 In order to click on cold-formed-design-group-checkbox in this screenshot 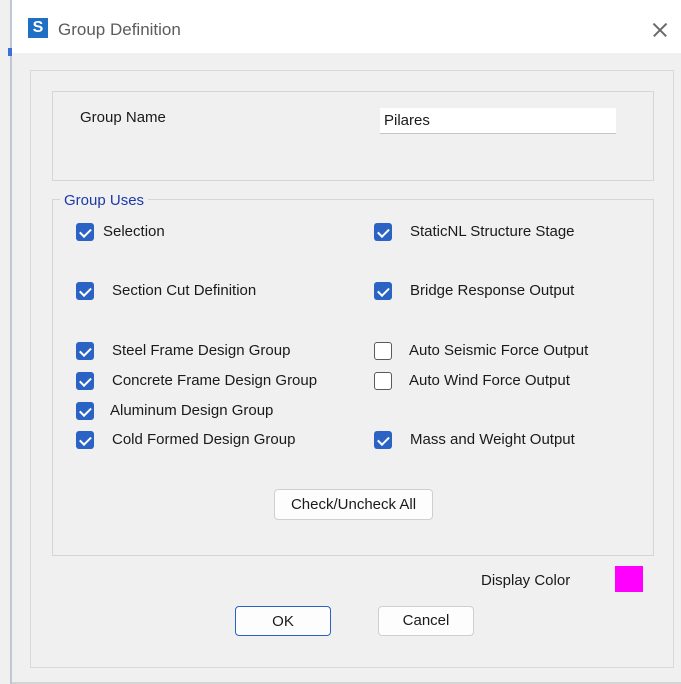, I will do `click(85, 440)`.